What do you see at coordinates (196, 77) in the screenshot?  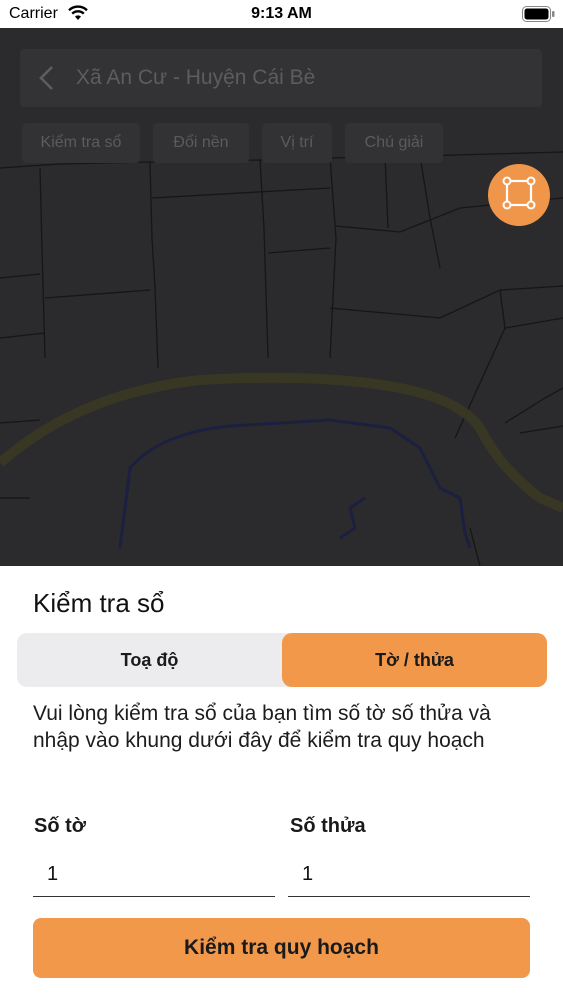 I see `map-title: Xã An Cư - Huyện Cái Bè` at bounding box center [196, 77].